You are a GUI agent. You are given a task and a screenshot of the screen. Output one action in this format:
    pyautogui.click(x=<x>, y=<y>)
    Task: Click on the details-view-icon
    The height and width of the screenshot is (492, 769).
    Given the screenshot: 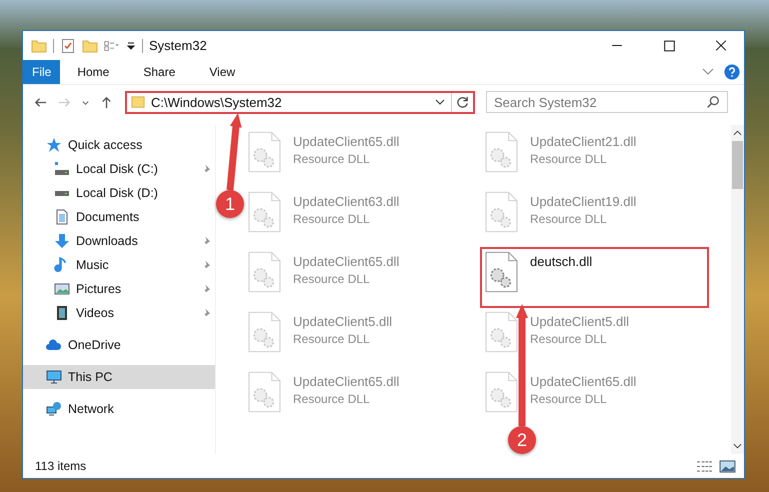 What is the action you would take?
    pyautogui.click(x=704, y=466)
    